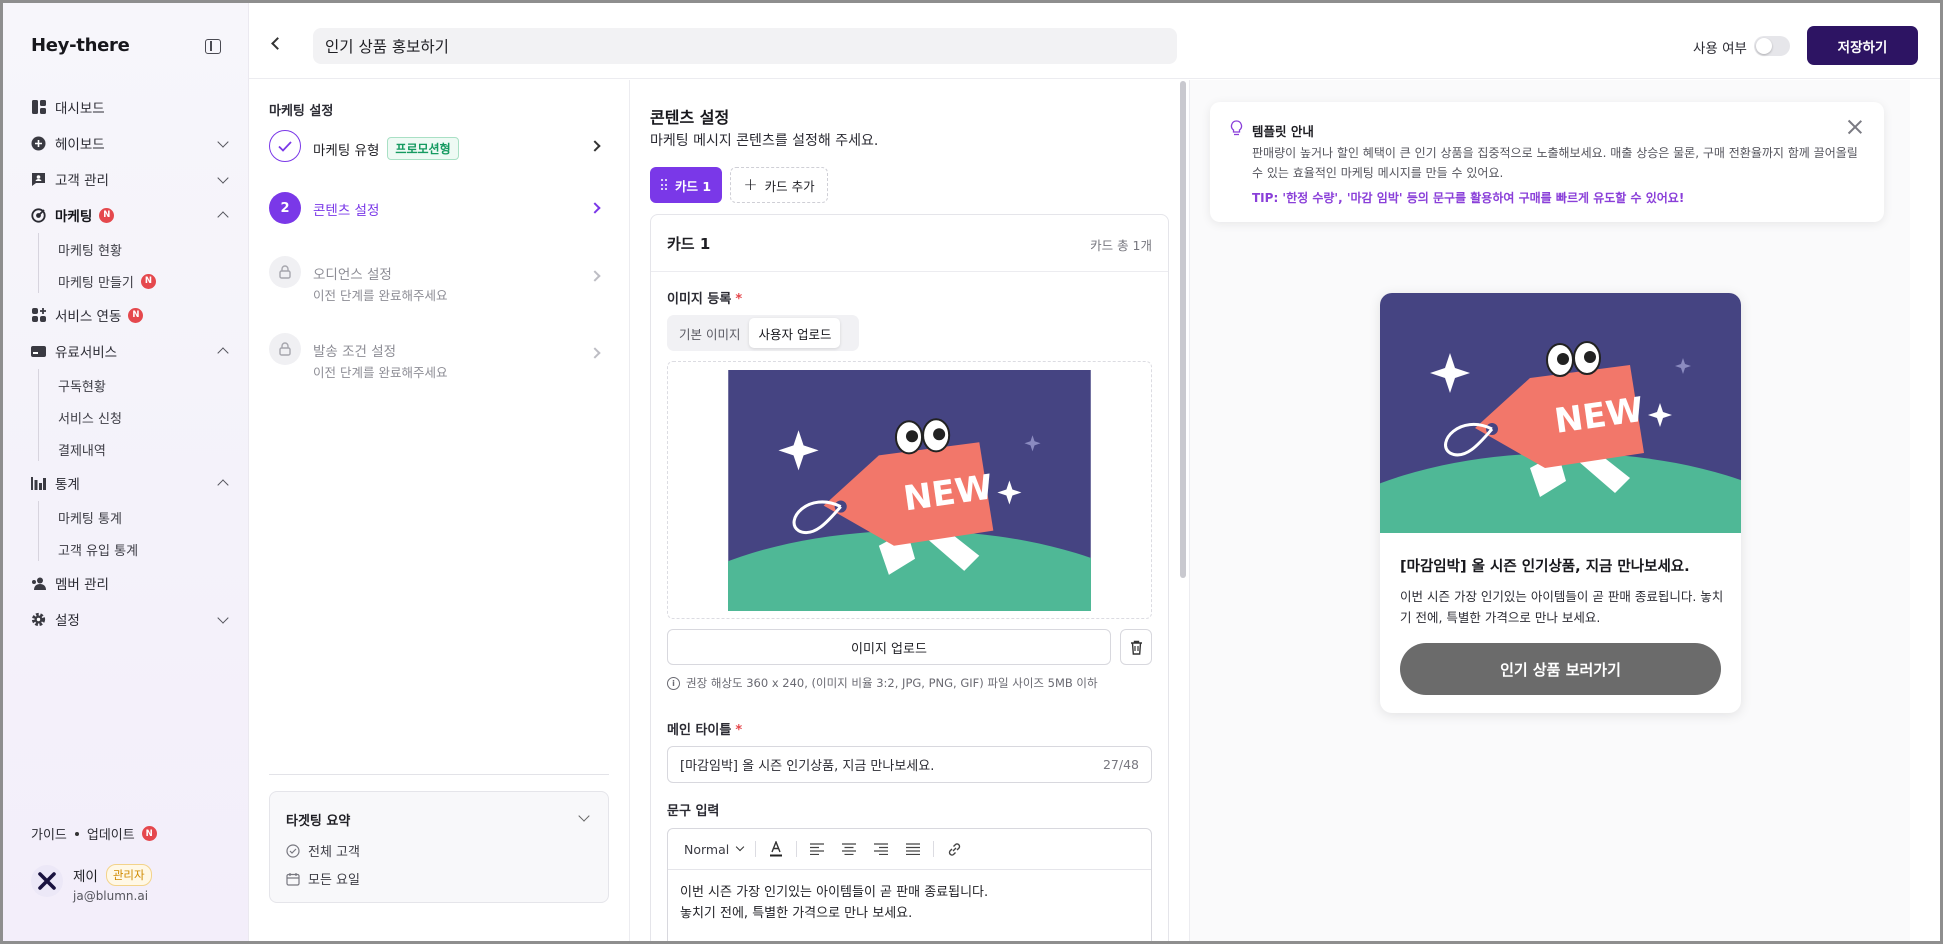 The height and width of the screenshot is (944, 1943). I want to click on targeting-summary: 타겟팅 요약 전체 고객 모든 요일, so click(439, 847).